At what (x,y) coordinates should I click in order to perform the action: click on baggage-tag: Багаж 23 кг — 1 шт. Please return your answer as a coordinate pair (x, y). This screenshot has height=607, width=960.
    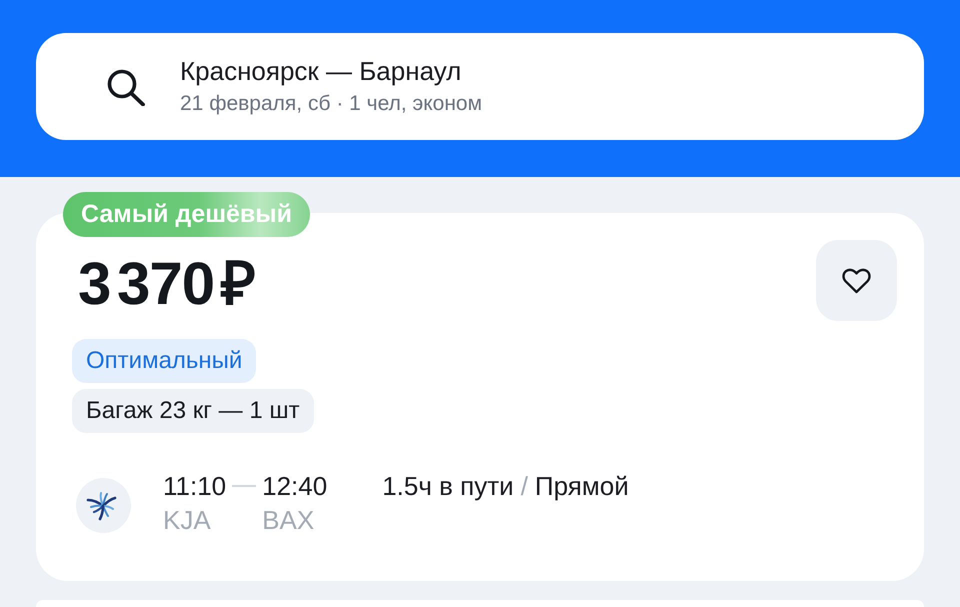
    Looking at the image, I should click on (193, 411).